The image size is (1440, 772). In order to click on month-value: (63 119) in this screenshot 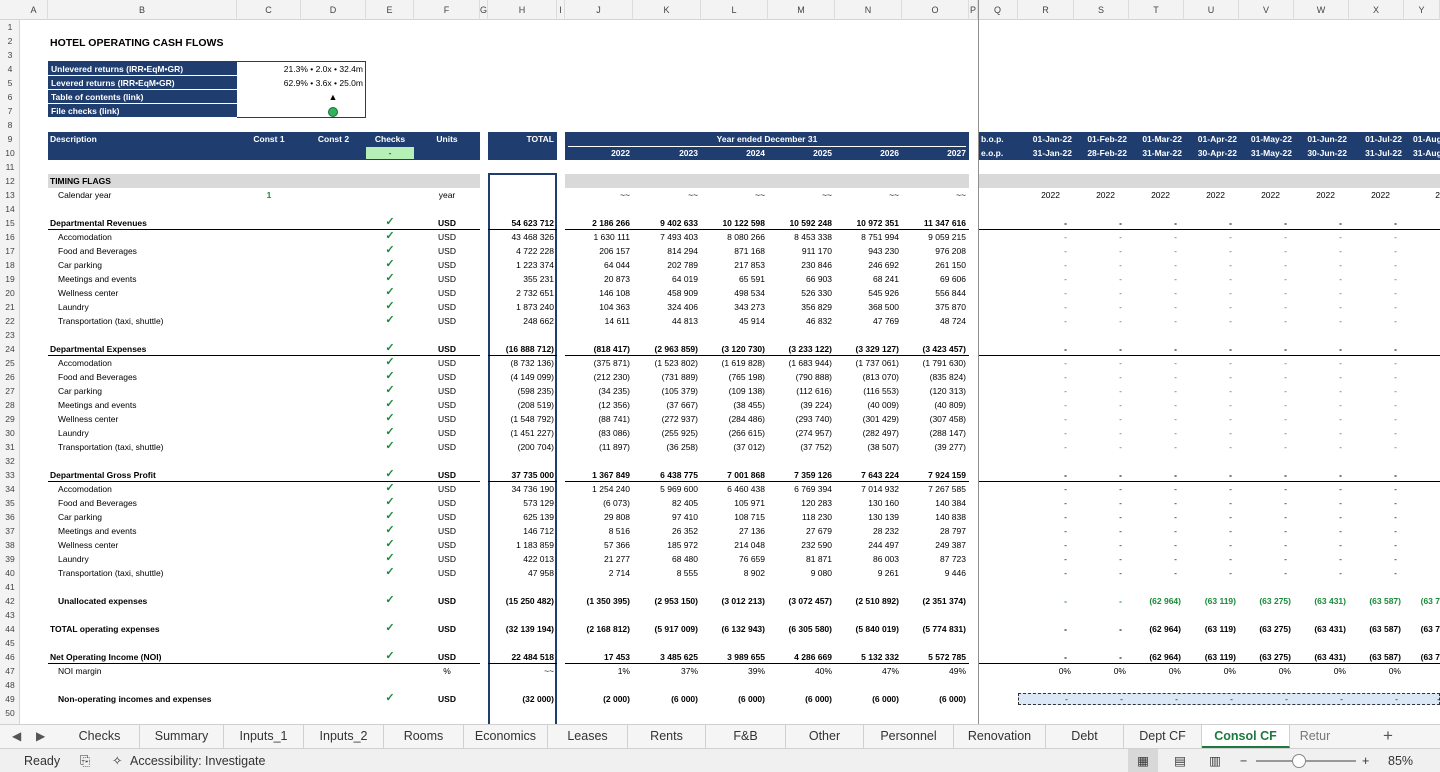, I will do `click(1210, 657)`.